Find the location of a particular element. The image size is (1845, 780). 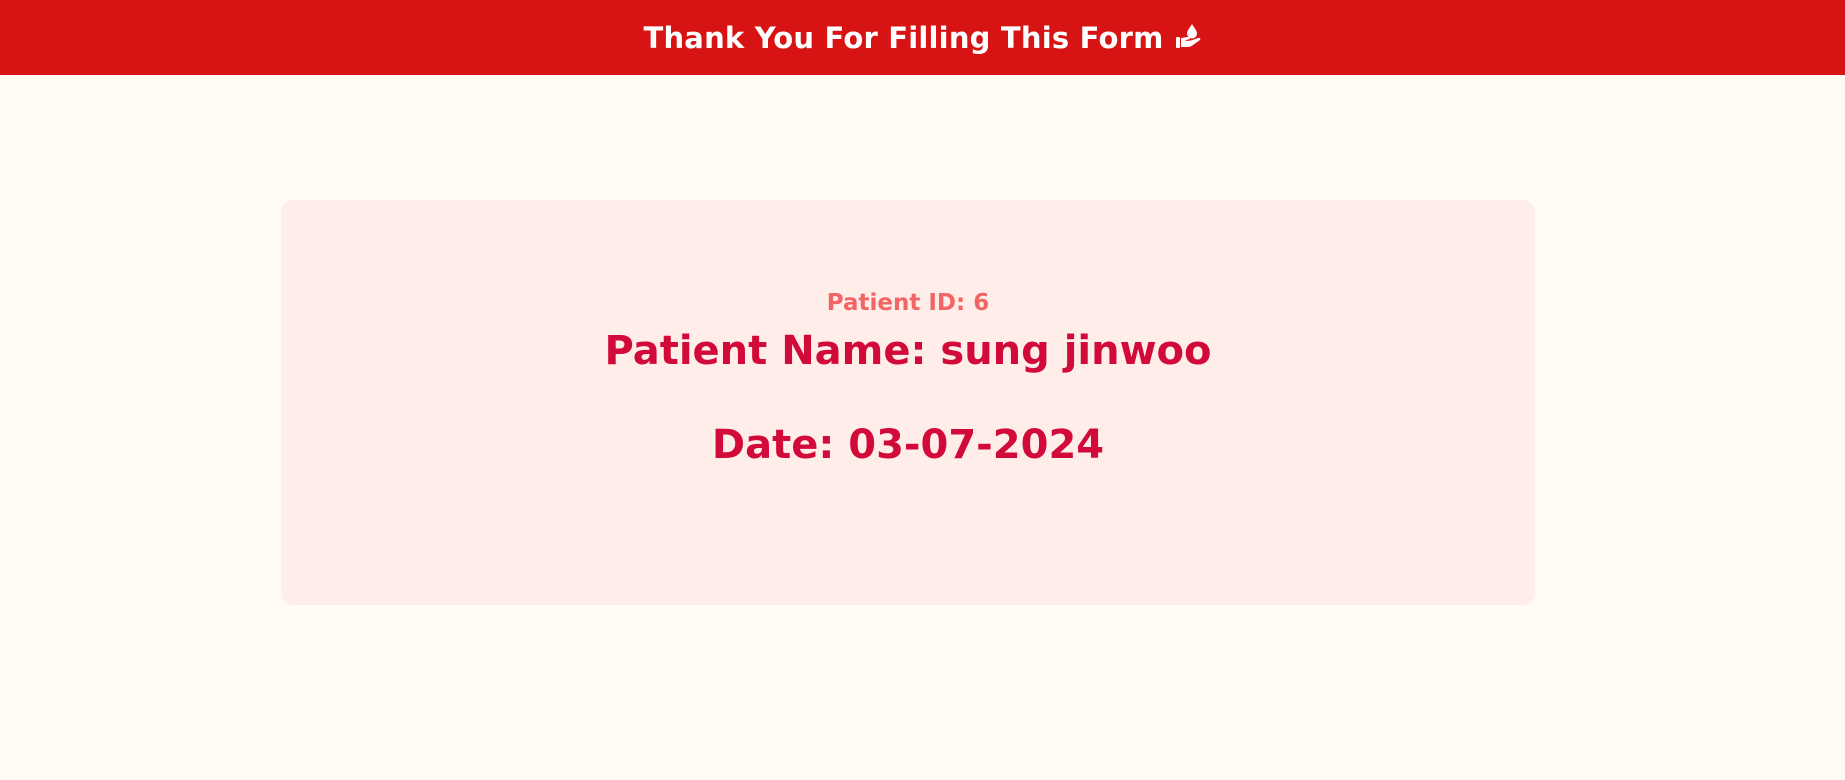

header-bar: Thank You For Filling This Form is located at coordinates (922, 37).